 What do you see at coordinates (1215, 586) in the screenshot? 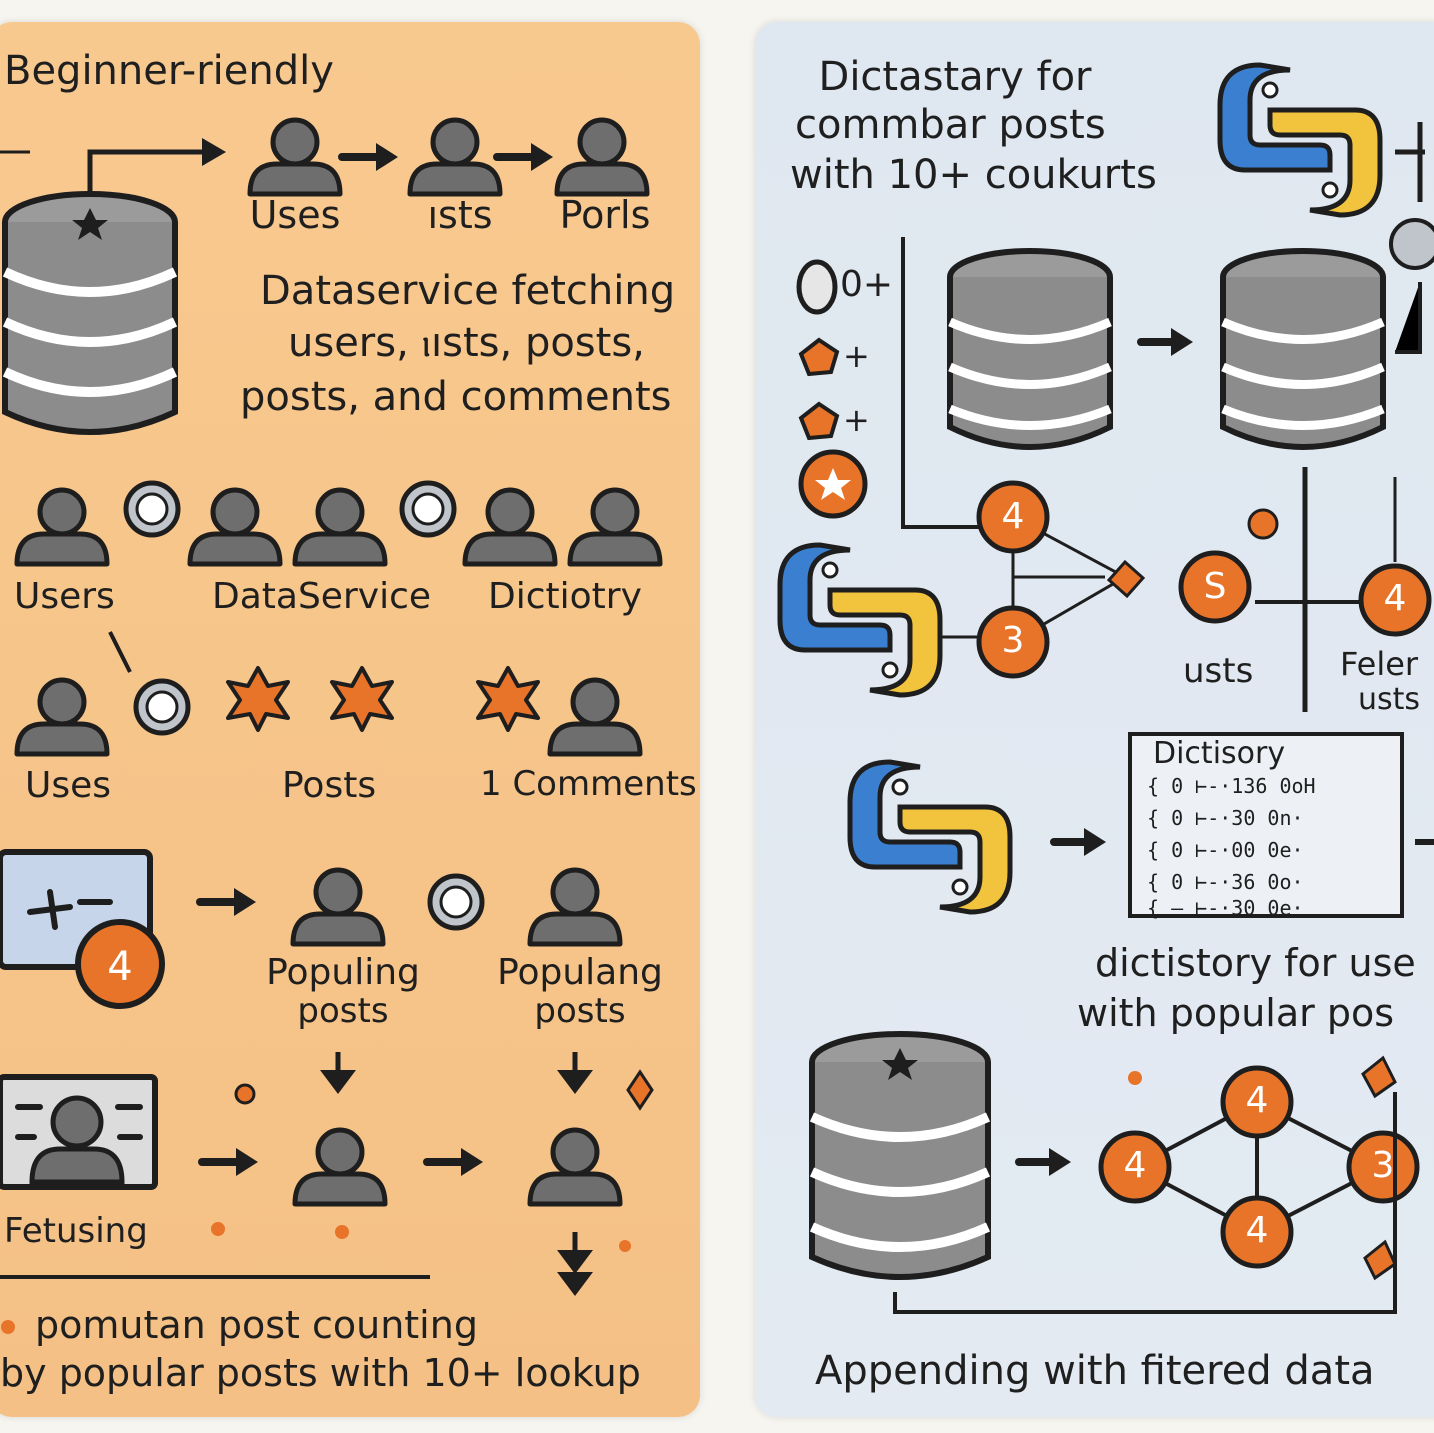
I see `node-value-3: S` at bounding box center [1215, 586].